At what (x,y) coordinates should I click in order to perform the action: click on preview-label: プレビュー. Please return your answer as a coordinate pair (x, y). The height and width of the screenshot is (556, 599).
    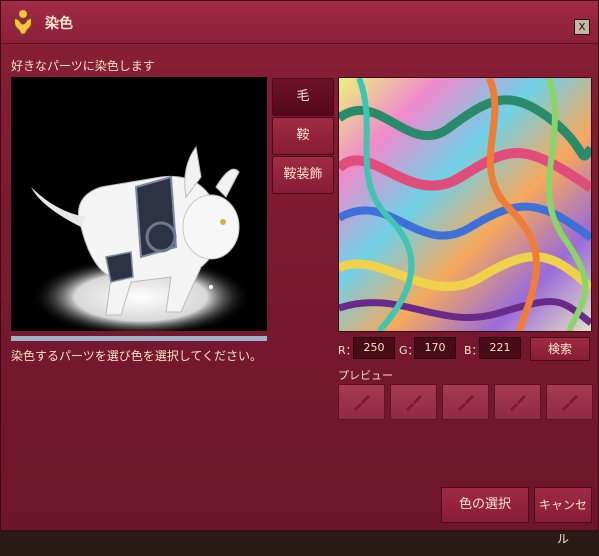
    Looking at the image, I should click on (365, 375).